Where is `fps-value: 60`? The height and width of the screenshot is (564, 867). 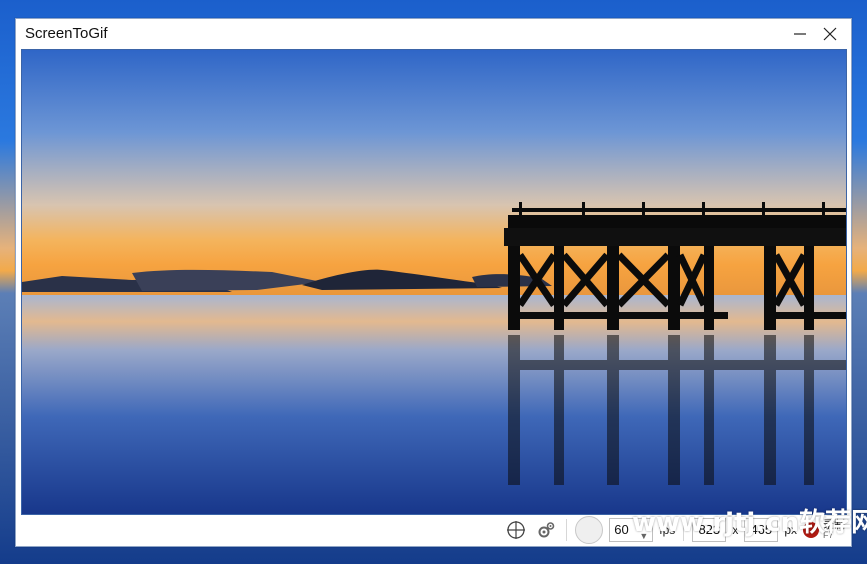
fps-value: 60 is located at coordinates (621, 529).